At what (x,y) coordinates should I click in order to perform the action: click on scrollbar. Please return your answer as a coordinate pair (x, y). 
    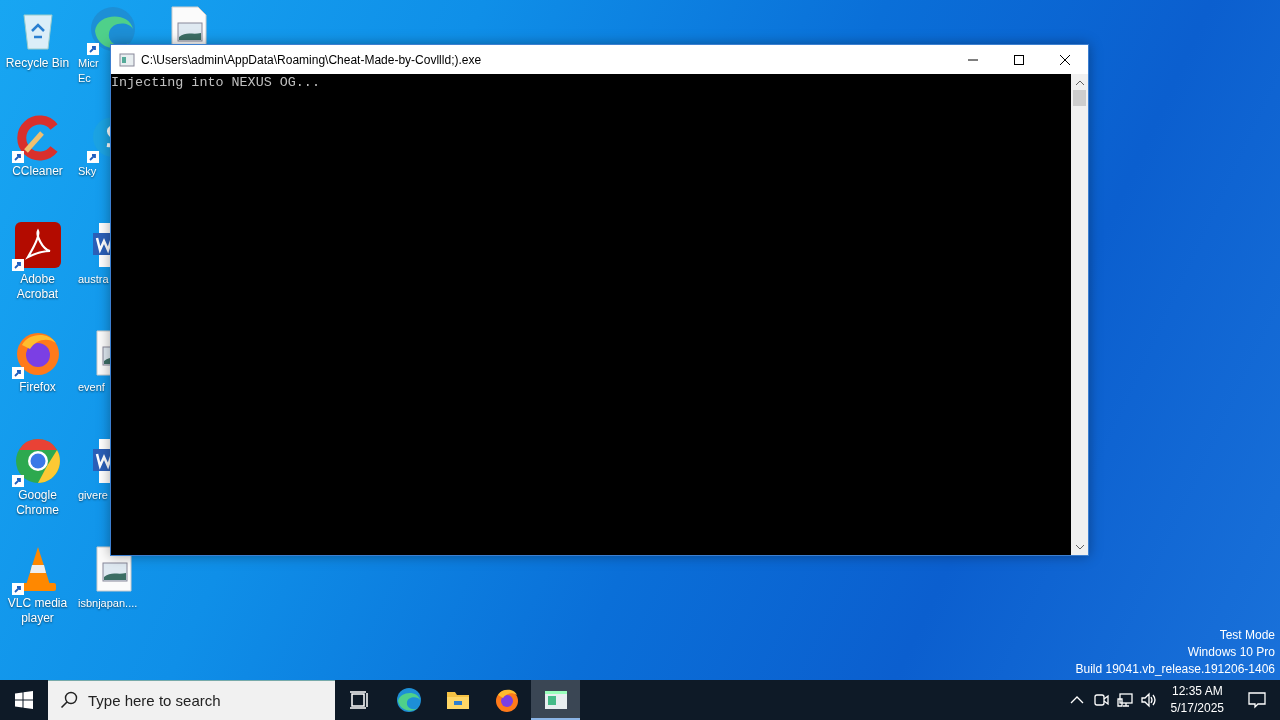
    Looking at the image, I should click on (1079, 314).